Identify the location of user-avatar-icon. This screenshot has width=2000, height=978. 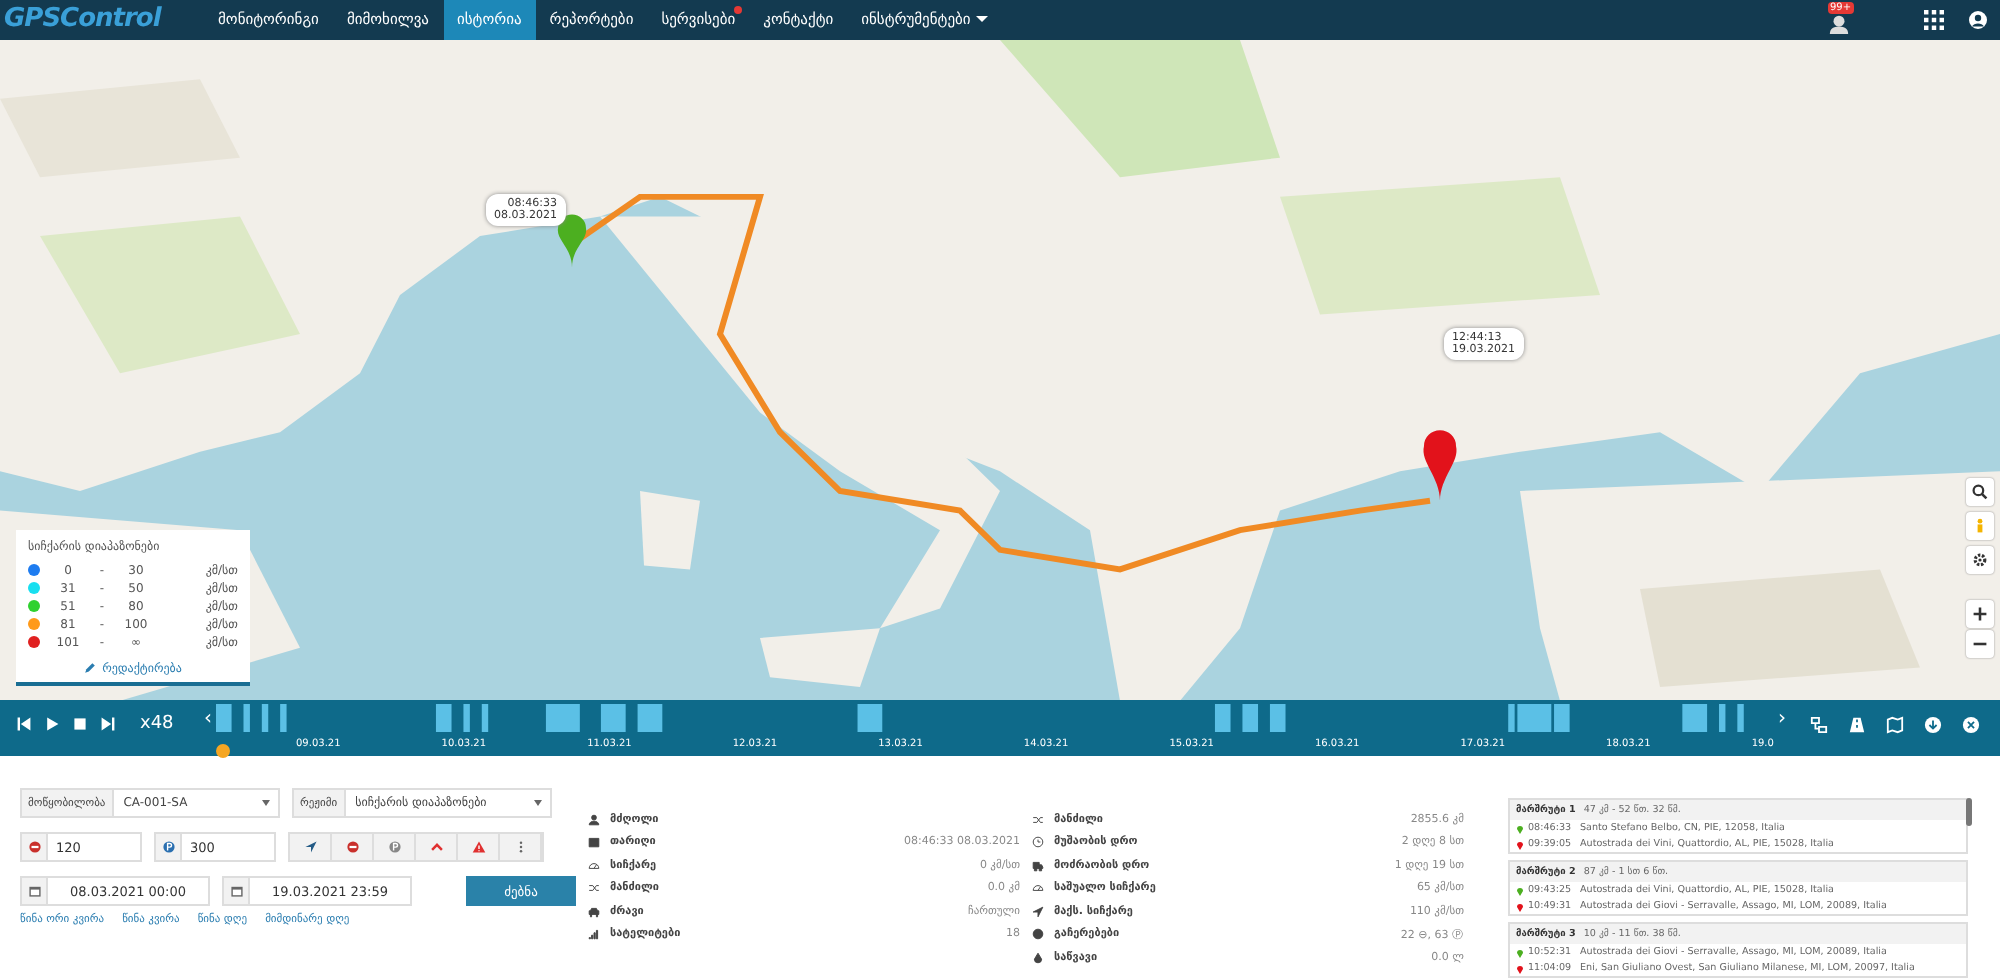
(1978, 19).